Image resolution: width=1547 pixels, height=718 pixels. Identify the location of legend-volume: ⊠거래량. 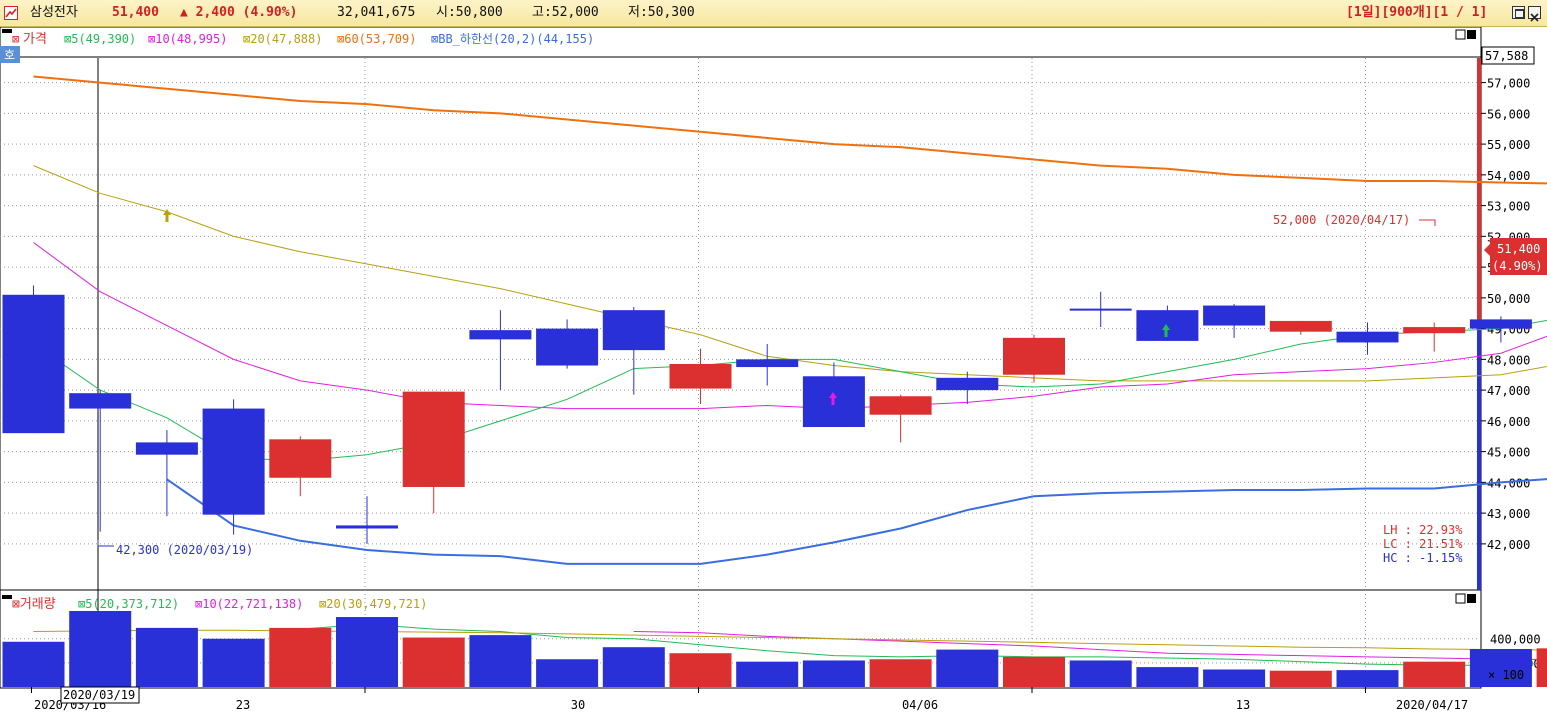
(34, 604).